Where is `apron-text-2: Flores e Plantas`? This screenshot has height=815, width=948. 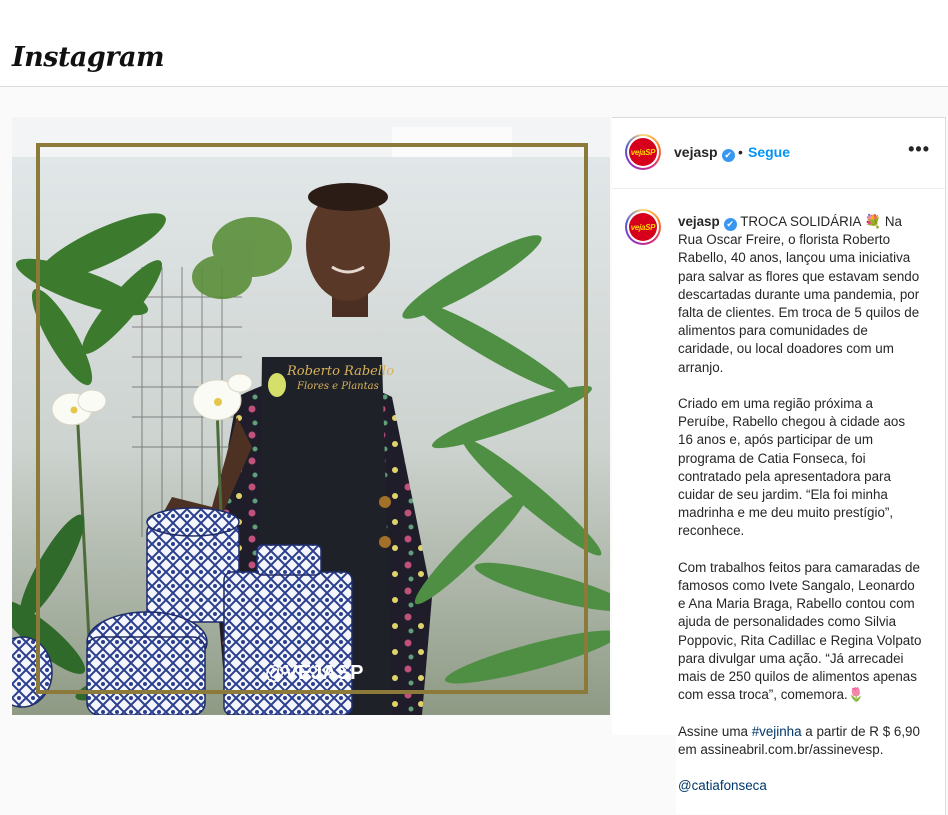
apron-text-2: Flores e Plantas is located at coordinates (337, 386).